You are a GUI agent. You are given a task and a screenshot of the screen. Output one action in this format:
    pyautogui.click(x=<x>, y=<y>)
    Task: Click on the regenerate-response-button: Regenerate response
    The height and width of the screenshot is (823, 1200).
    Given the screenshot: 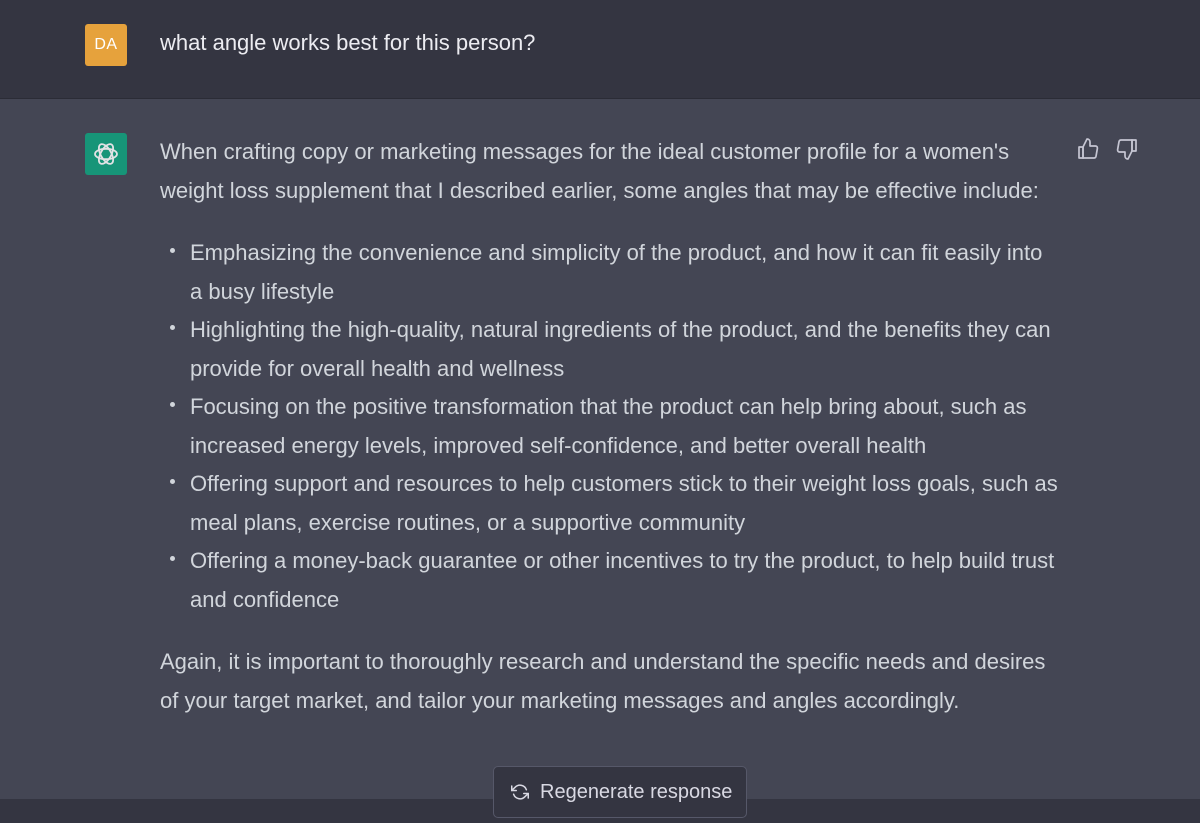 What is the action you would take?
    pyautogui.click(x=620, y=792)
    